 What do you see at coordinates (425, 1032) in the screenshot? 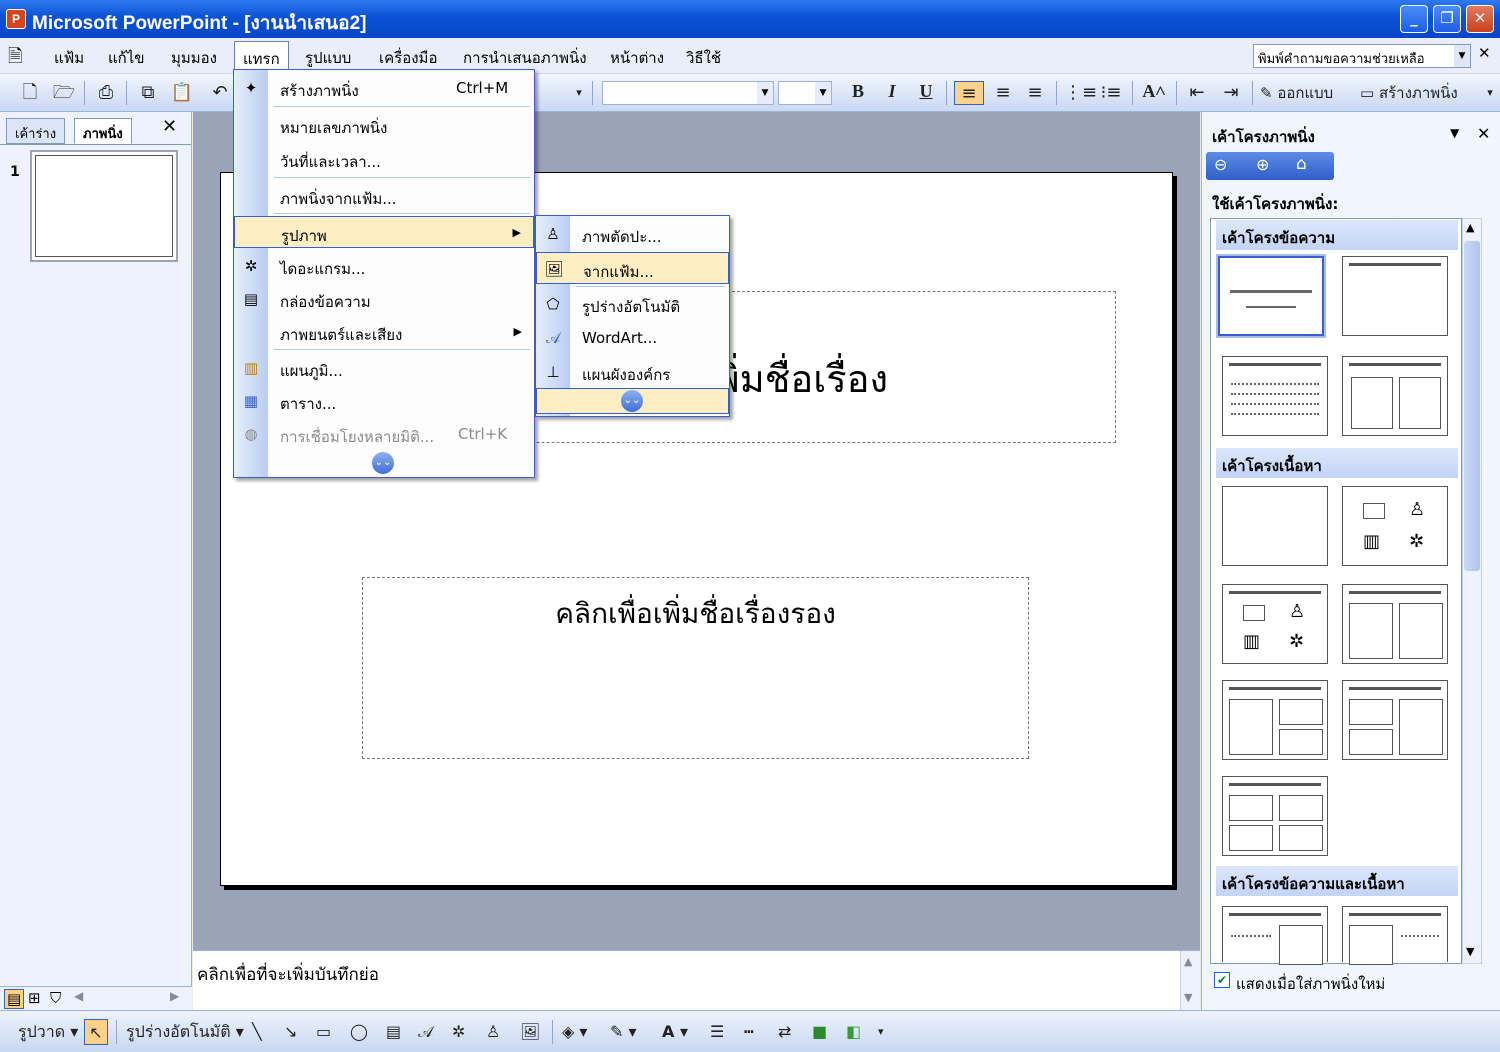
I see `wordart-icon: 𝒜` at bounding box center [425, 1032].